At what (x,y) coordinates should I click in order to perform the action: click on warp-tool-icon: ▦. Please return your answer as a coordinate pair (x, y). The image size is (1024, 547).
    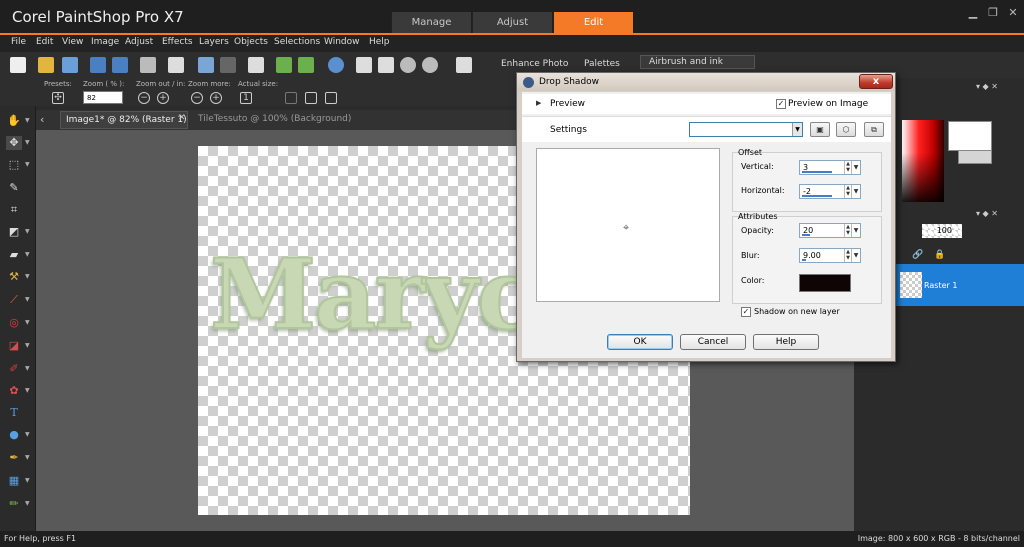
    Looking at the image, I should click on (14, 481).